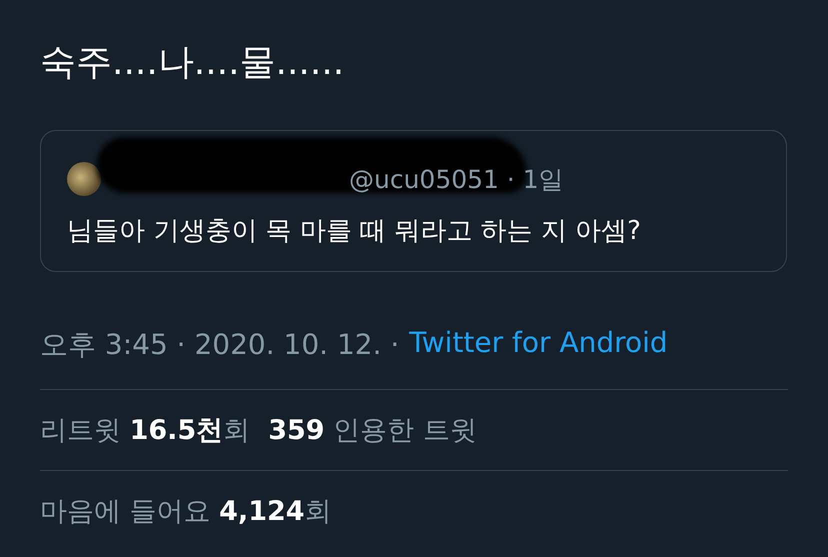  I want to click on avatar, so click(84, 179).